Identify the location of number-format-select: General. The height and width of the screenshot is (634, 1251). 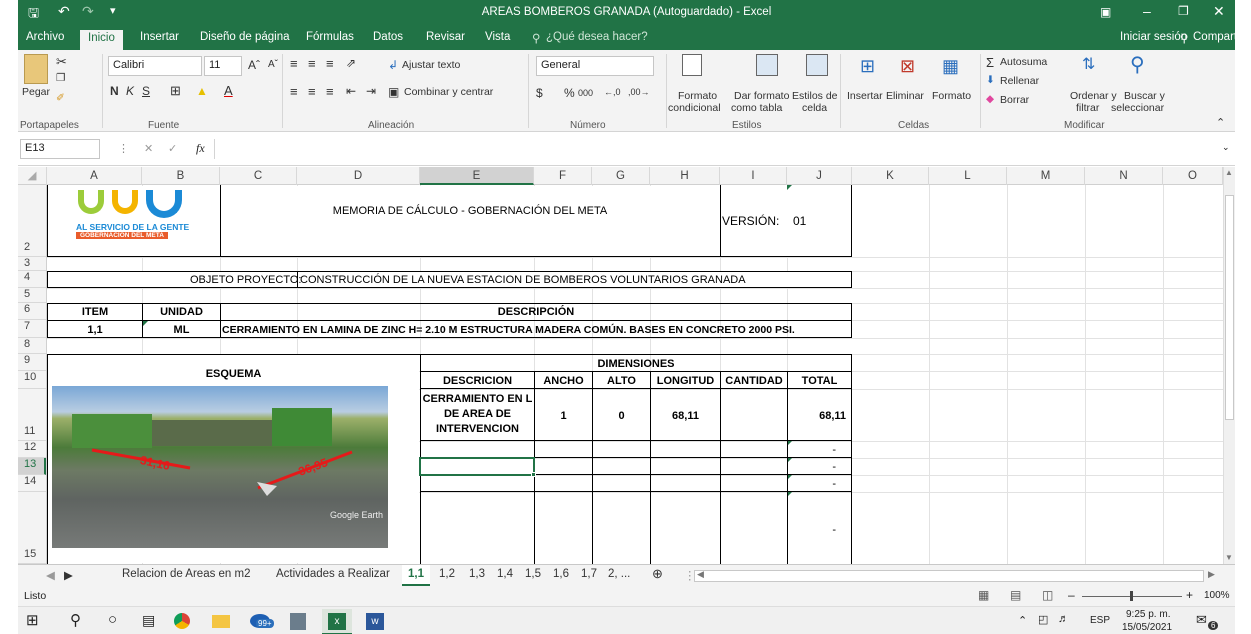
(595, 66).